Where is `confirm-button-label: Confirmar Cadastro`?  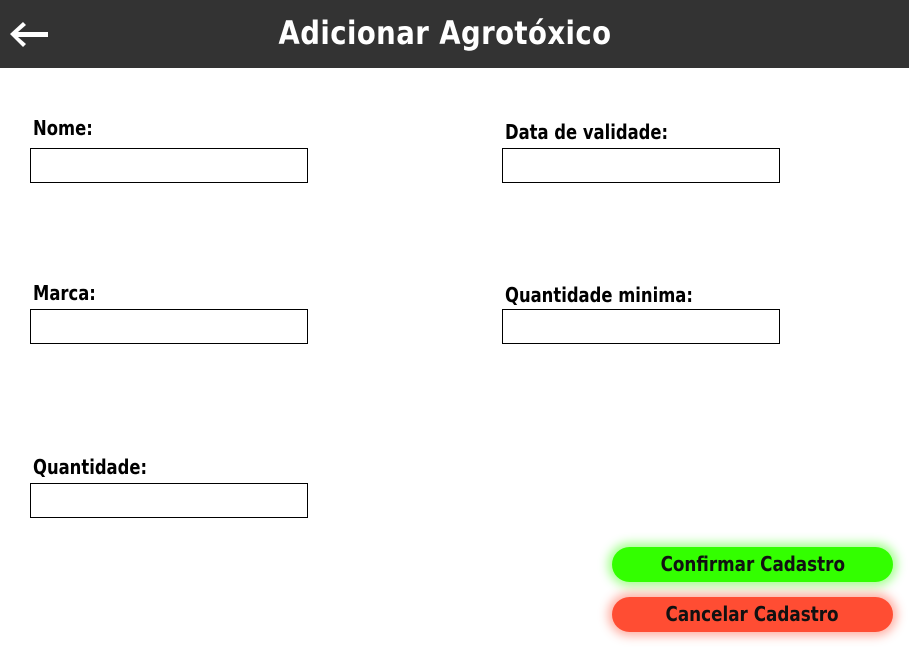 confirm-button-label: Confirmar Cadastro is located at coordinates (752, 564).